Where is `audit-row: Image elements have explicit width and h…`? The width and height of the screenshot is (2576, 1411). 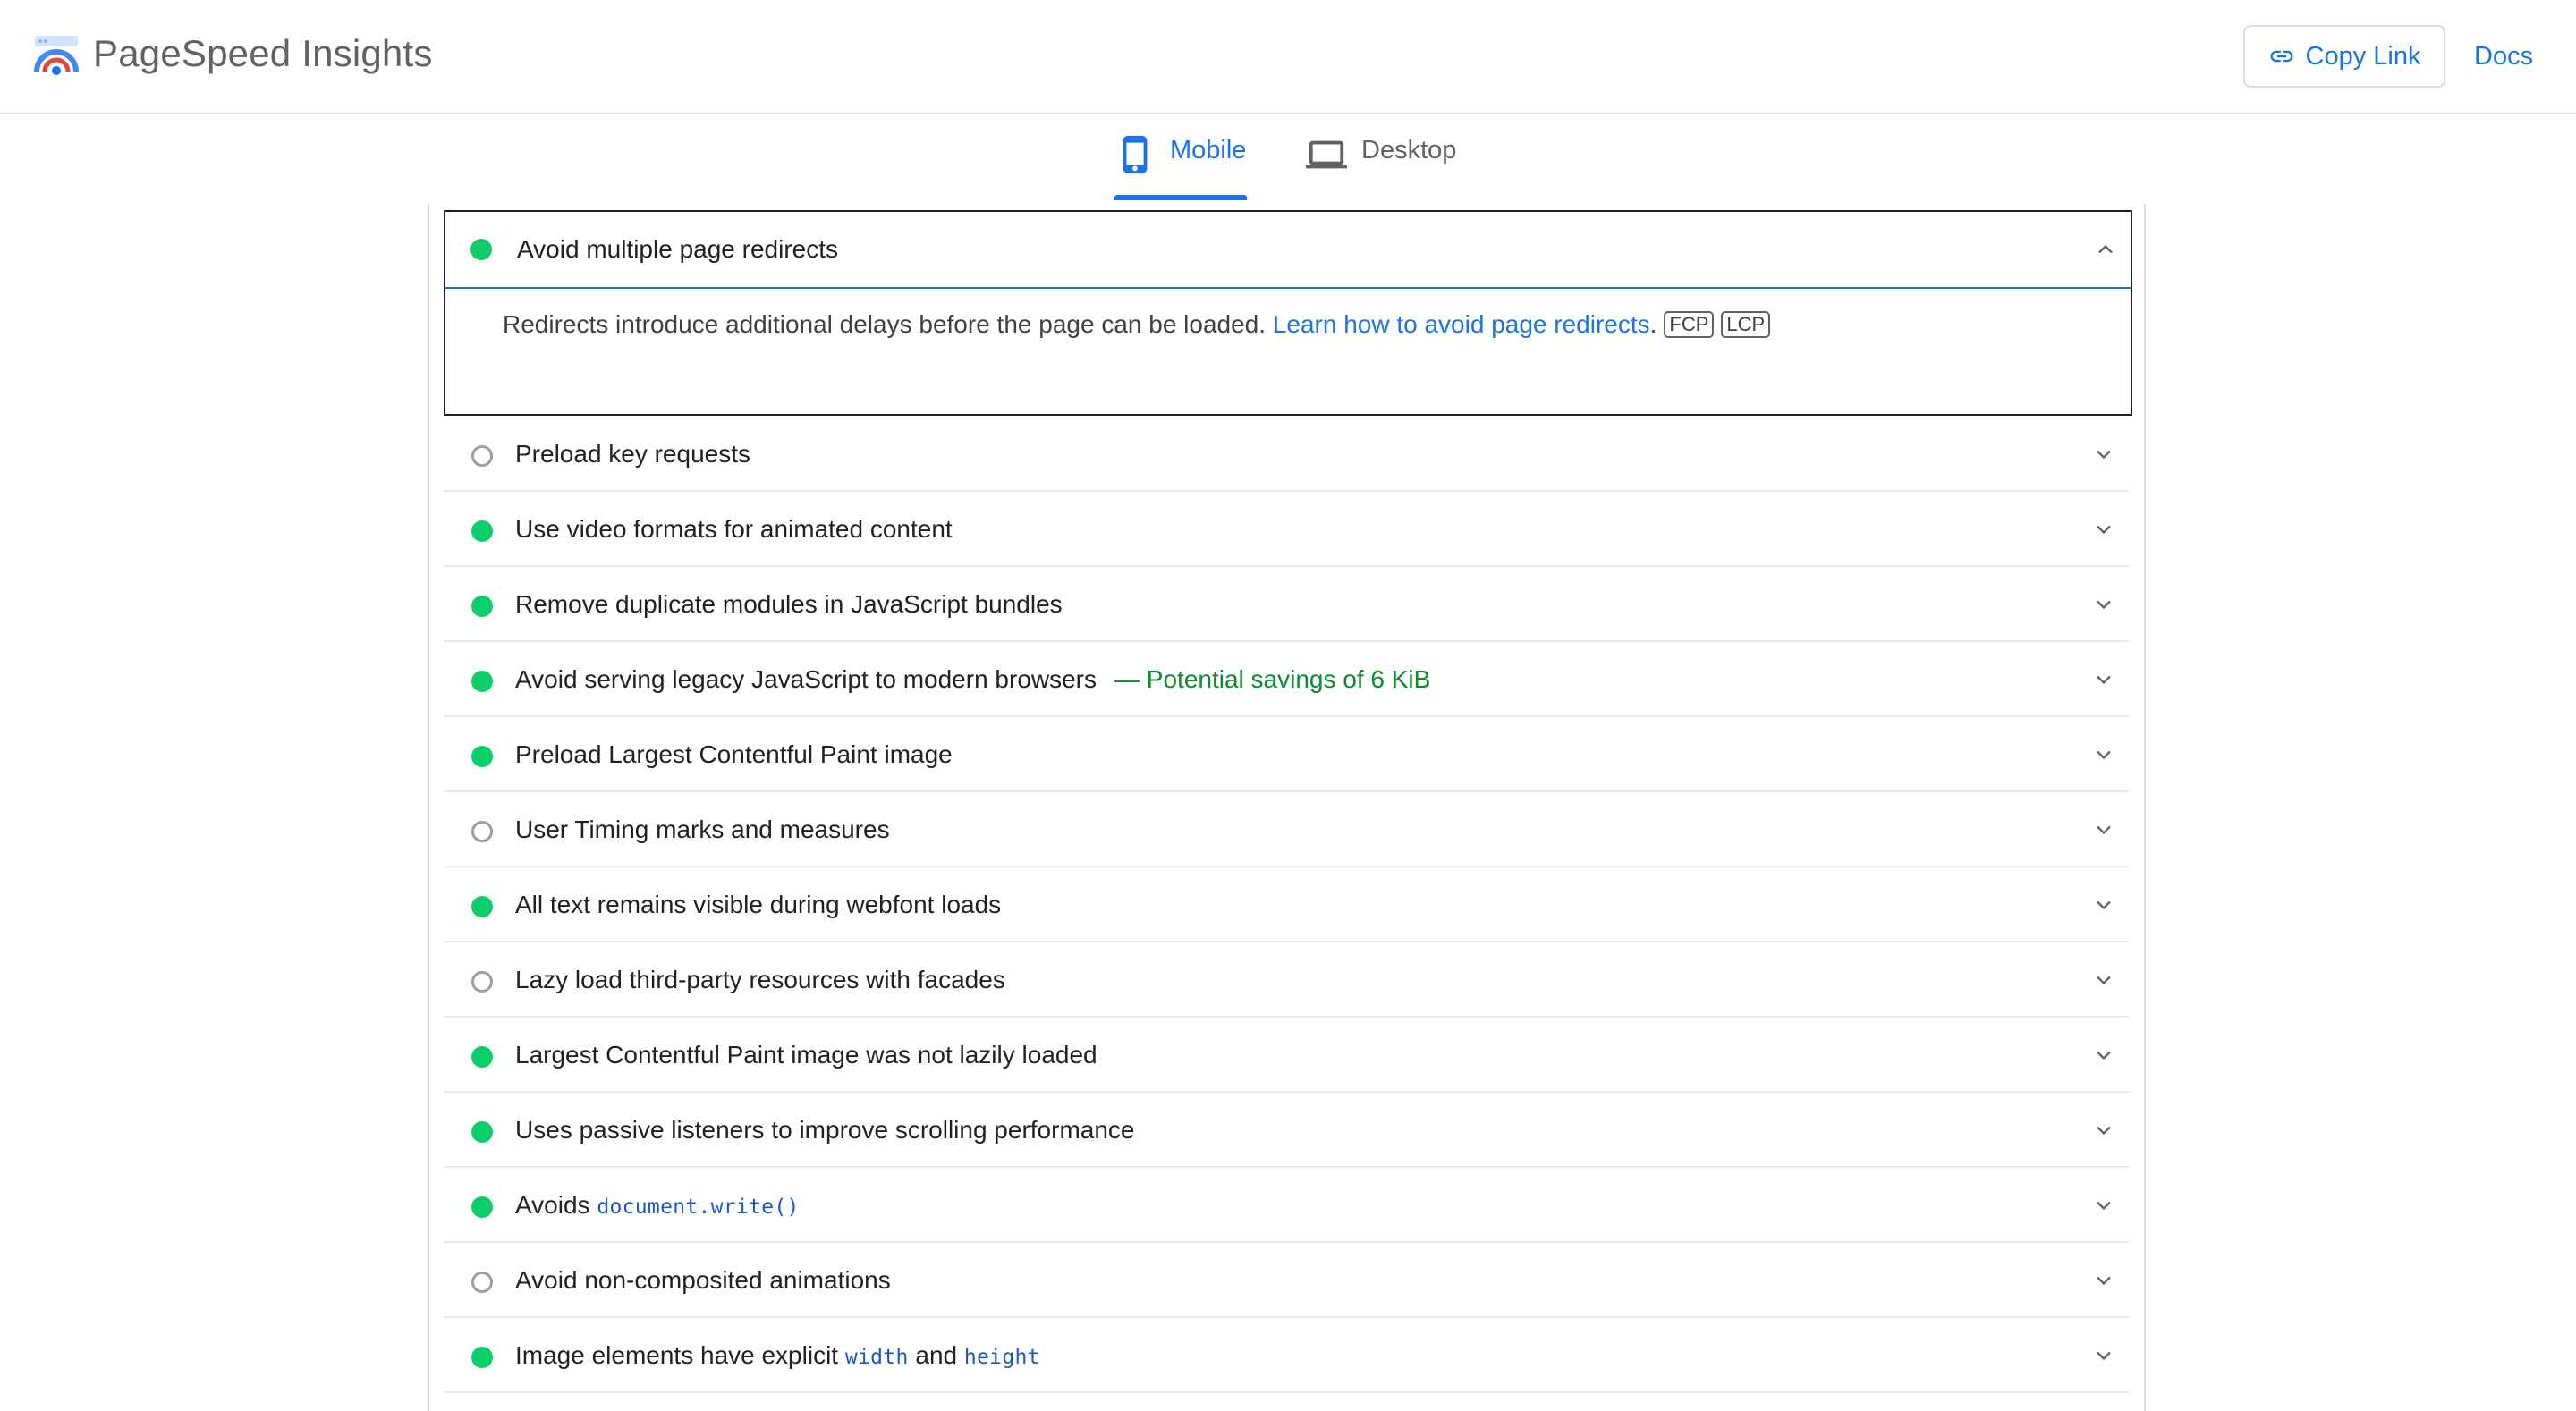
audit-row: Image elements have explicit width and h… is located at coordinates (1286, 1356).